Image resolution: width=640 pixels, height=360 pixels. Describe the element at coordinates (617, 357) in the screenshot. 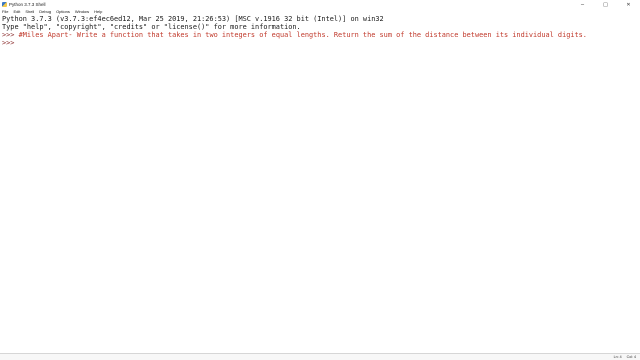

I see `status-line: Ln: 4` at that location.